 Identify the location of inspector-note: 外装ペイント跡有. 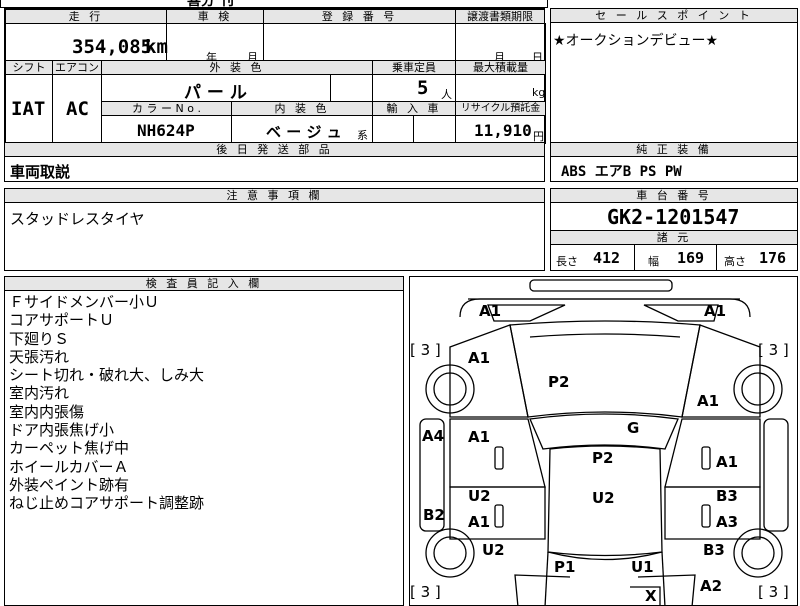
(69, 484).